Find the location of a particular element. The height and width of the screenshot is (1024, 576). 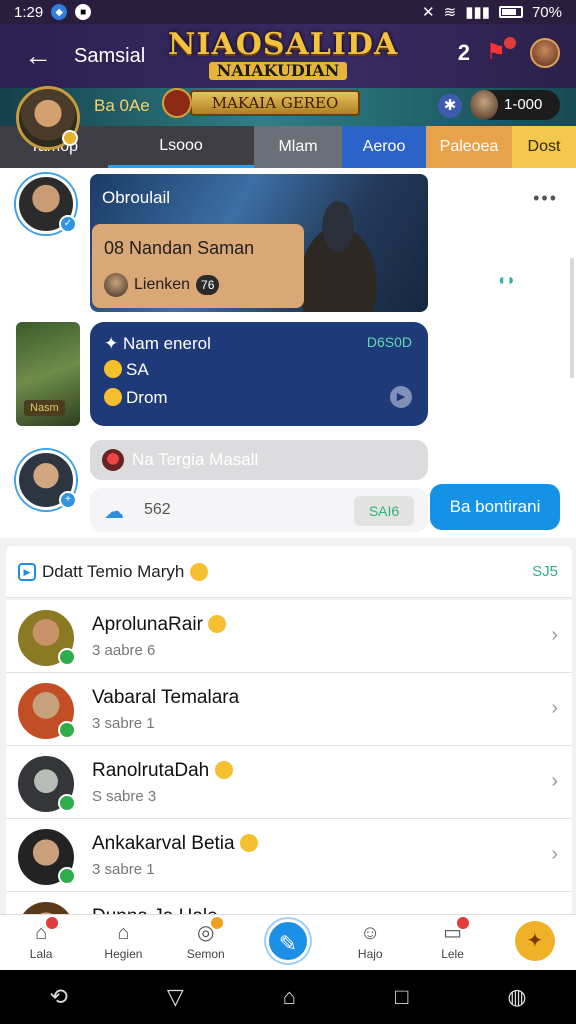

bottom-nav: ⌂ Lala ⌂ Hegien ◎ Semon ✎ ☺ Hajo ▭ Lele ✦ is located at coordinates (288, 942).